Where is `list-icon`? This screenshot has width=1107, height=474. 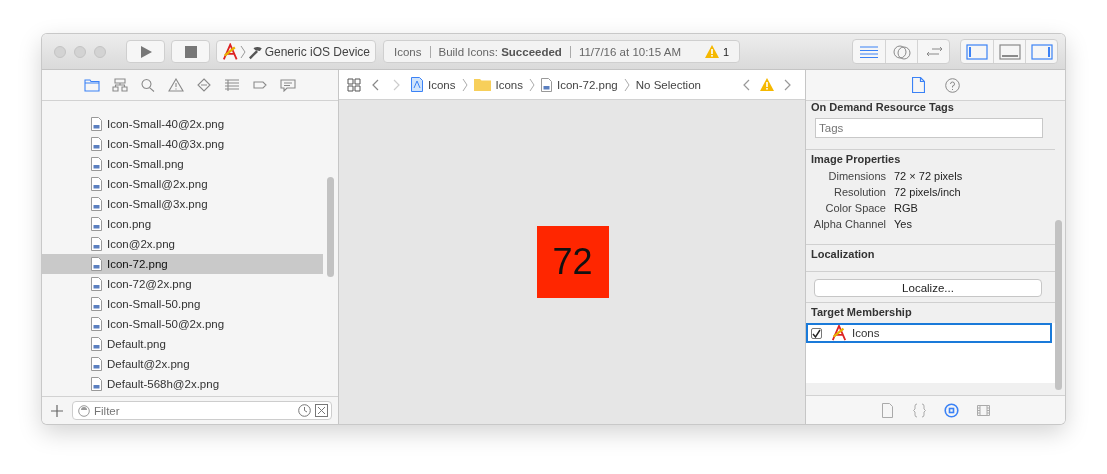 list-icon is located at coordinates (232, 85).